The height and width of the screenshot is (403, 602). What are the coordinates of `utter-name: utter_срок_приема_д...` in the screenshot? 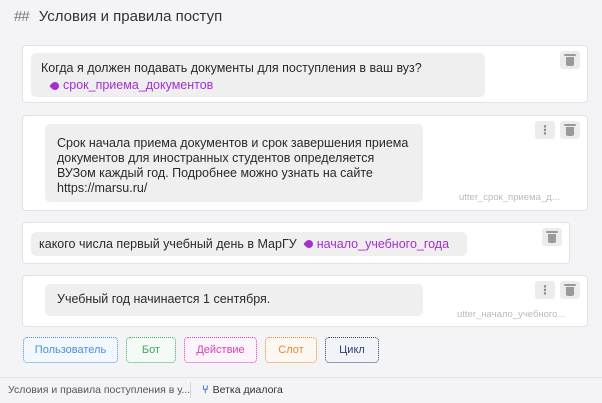 It's located at (509, 197).